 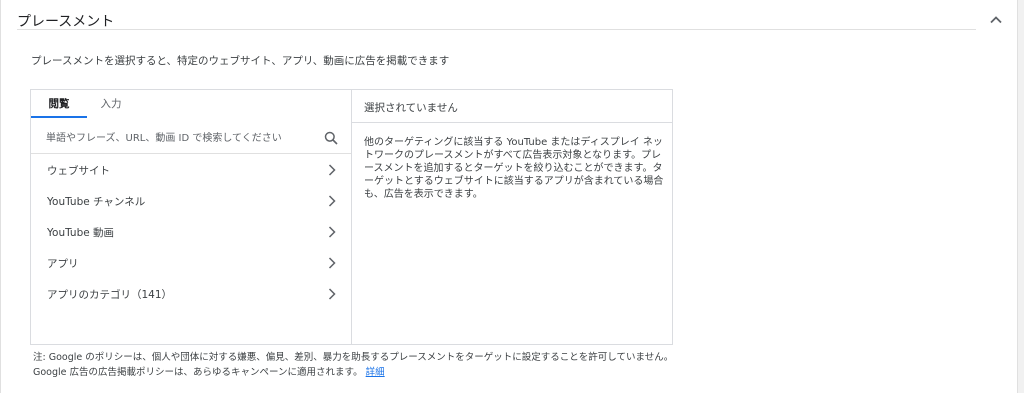 What do you see at coordinates (496, 29) in the screenshot?
I see `title-divider` at bounding box center [496, 29].